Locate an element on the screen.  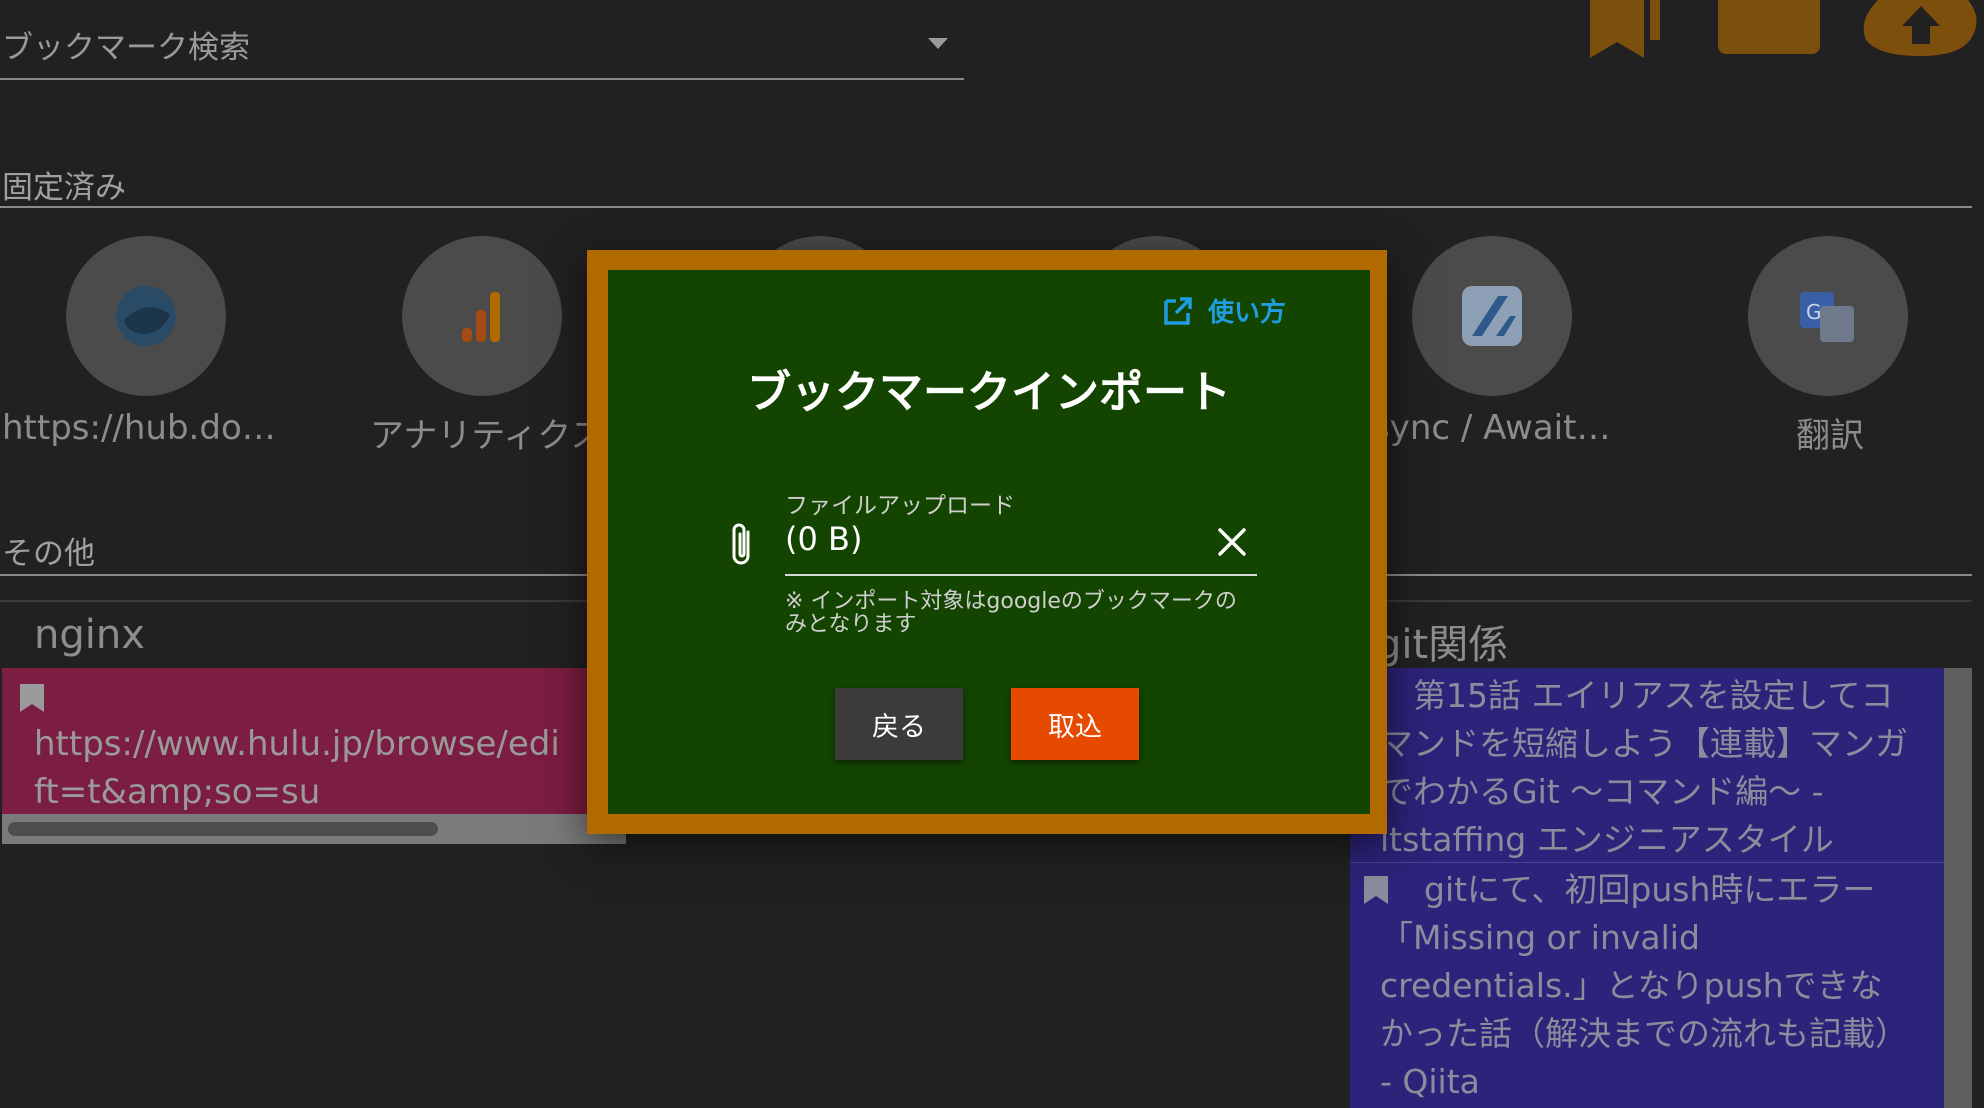
help-link-label: 使い方 is located at coordinates (1247, 313).